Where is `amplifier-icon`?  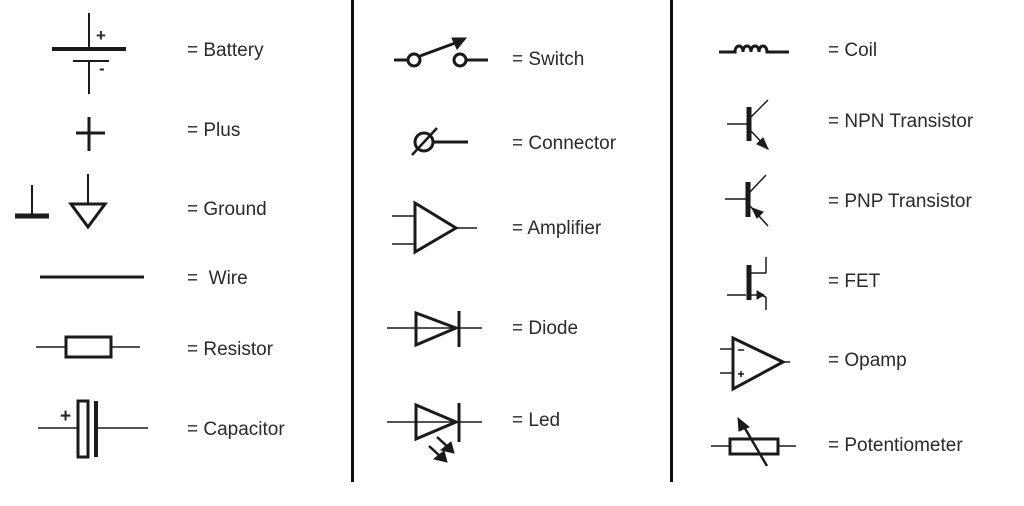 amplifier-icon is located at coordinates (434, 227).